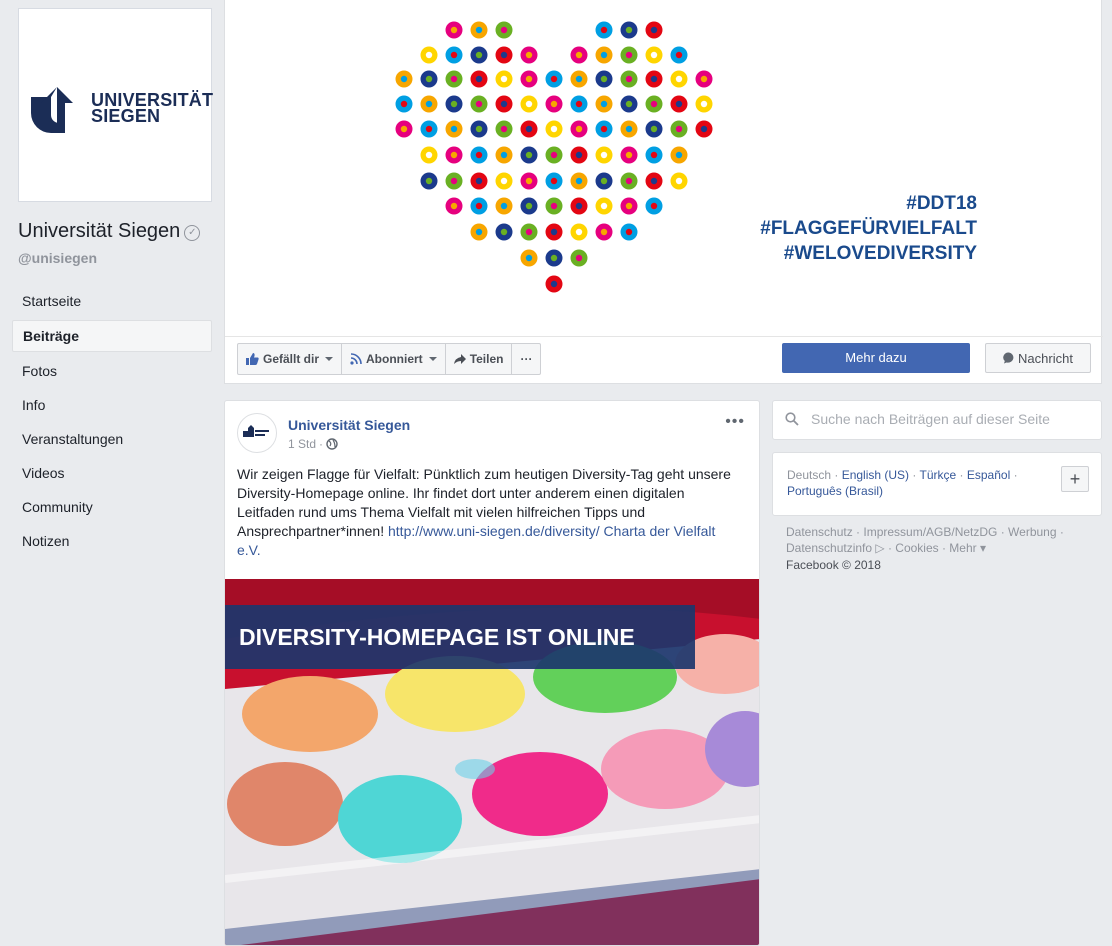 This screenshot has height=946, width=1112. What do you see at coordinates (112, 507) in the screenshot?
I see `nav-item-community: Community` at bounding box center [112, 507].